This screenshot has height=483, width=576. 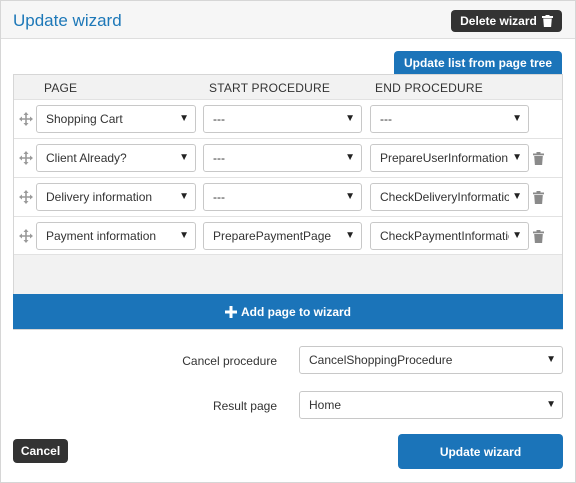 What do you see at coordinates (478, 63) in the screenshot?
I see `update-list-from-page-tree-button: Update list from page tree` at bounding box center [478, 63].